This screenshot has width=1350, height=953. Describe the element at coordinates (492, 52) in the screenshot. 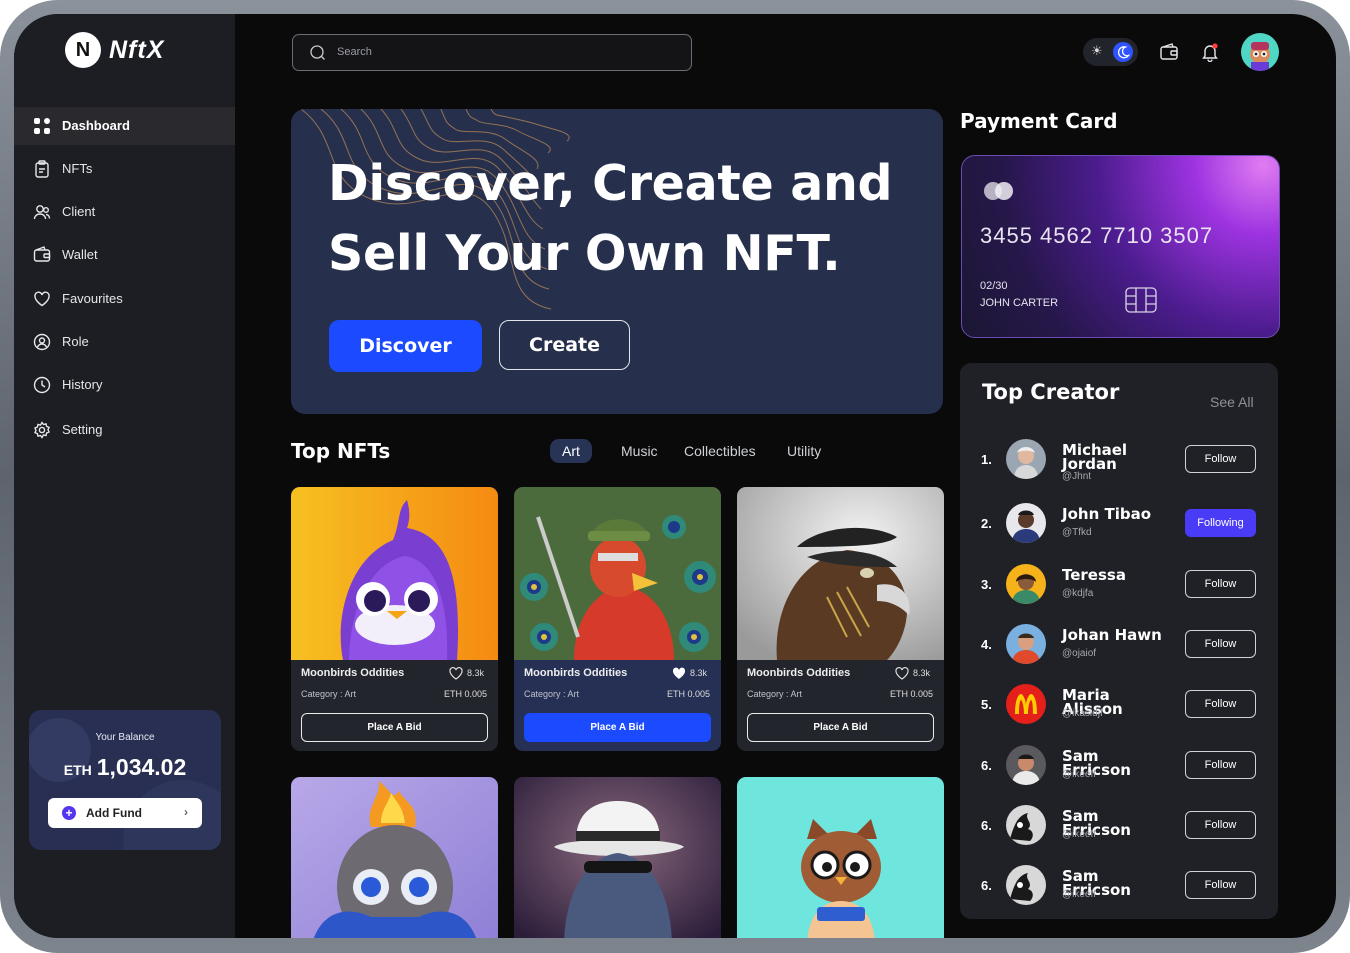

I see `search-input: Search` at that location.